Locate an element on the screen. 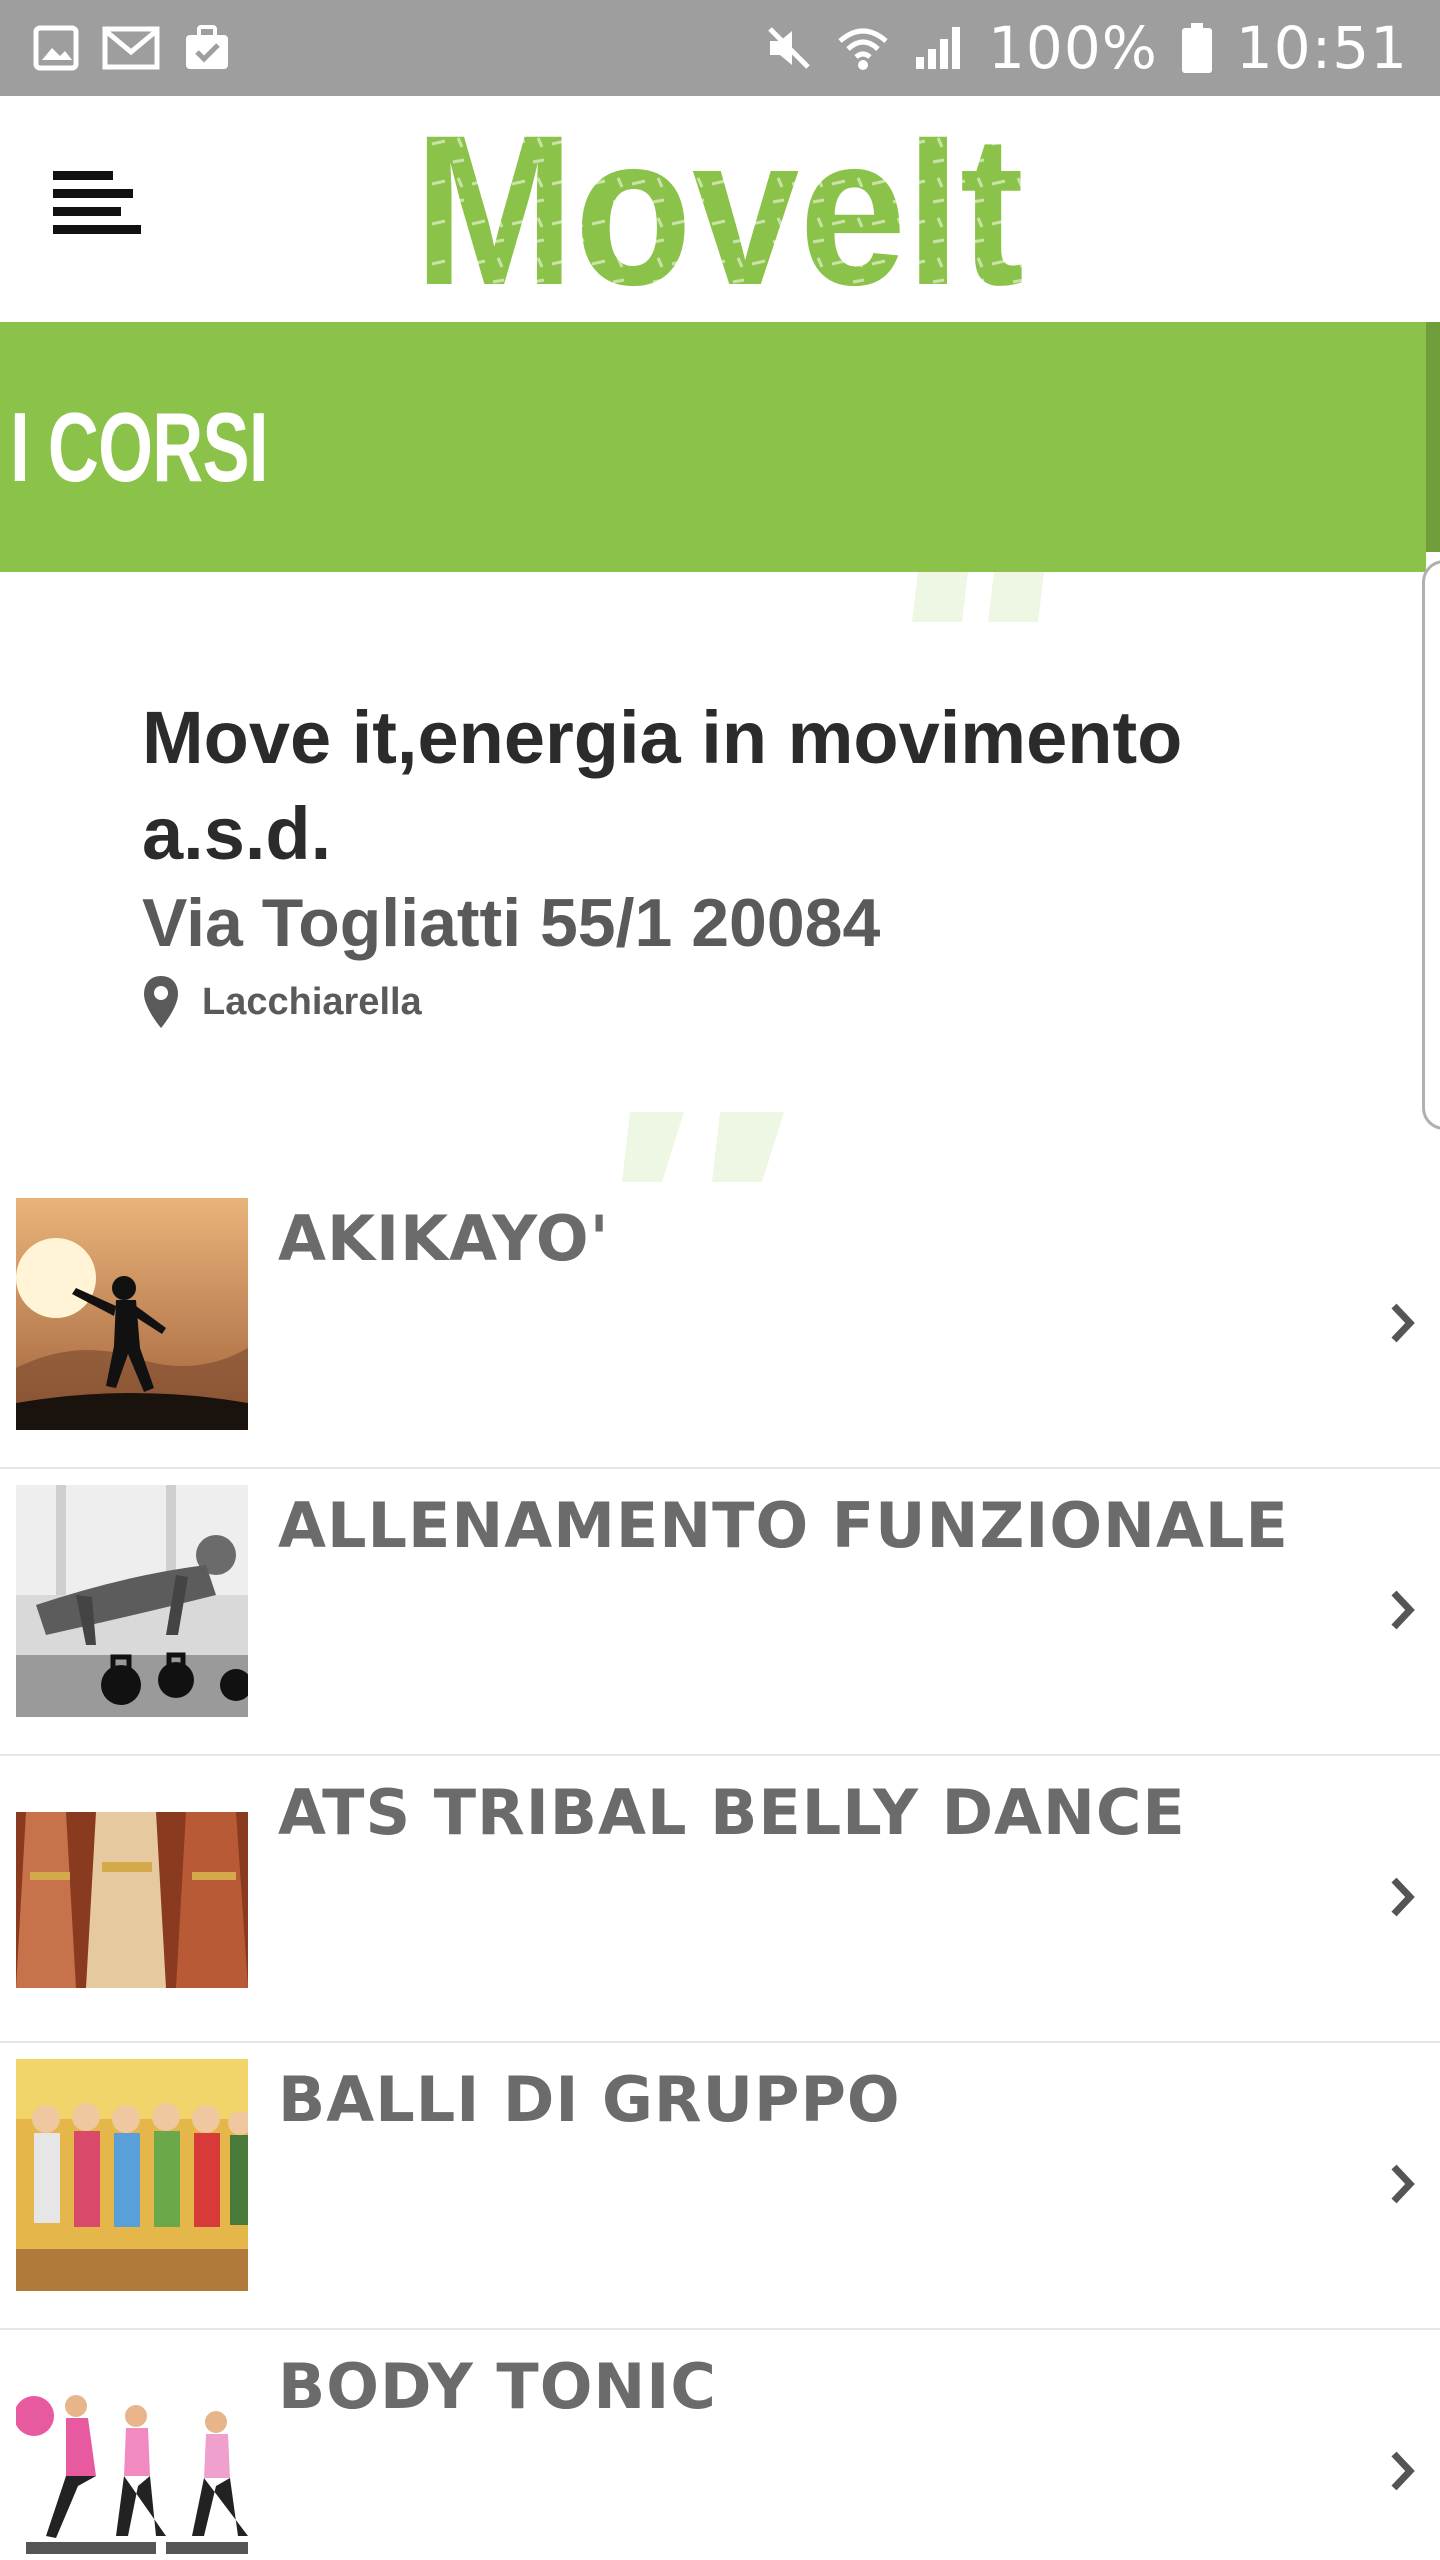 This screenshot has height=2560, width=1440. course-name: BALLI DI GRUPPO is located at coordinates (589, 2099).